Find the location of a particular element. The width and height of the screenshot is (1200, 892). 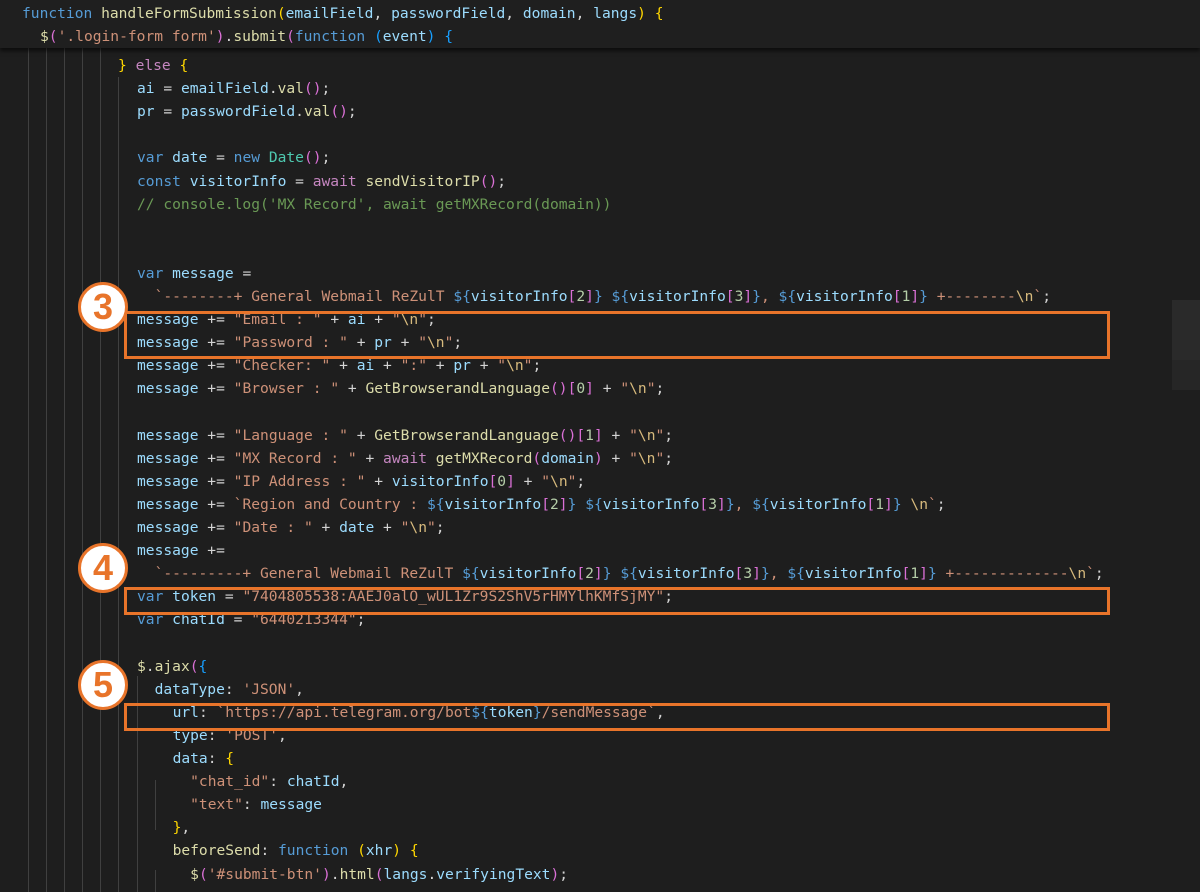

code-token: date is located at coordinates (190, 158).